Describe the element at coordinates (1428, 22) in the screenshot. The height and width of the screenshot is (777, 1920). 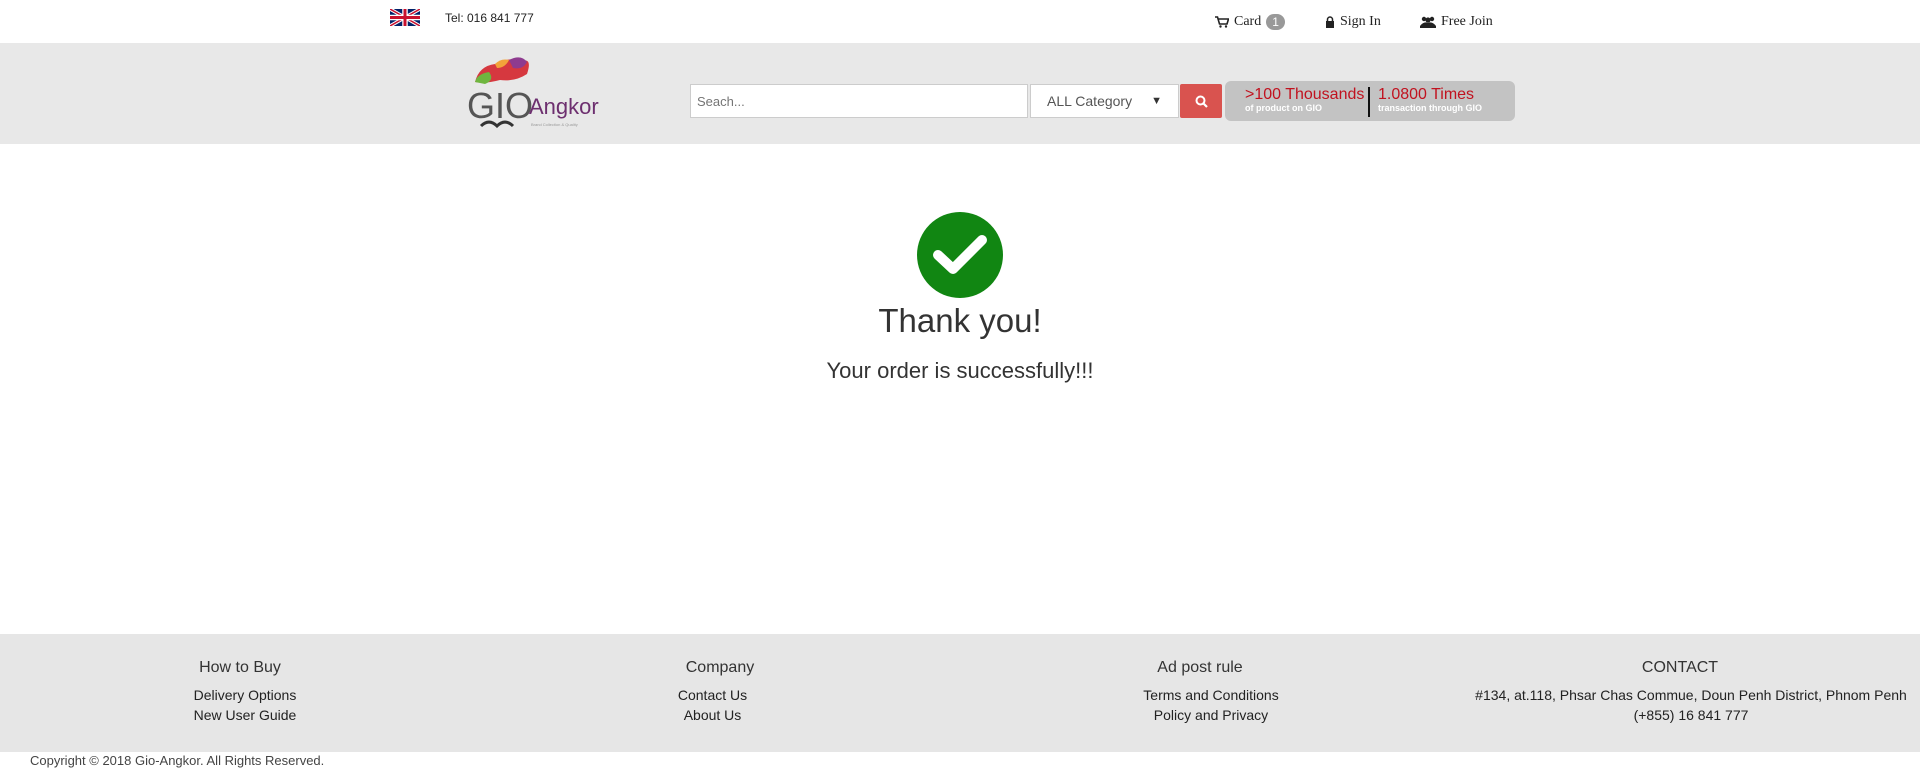
I see `users-icon` at that location.